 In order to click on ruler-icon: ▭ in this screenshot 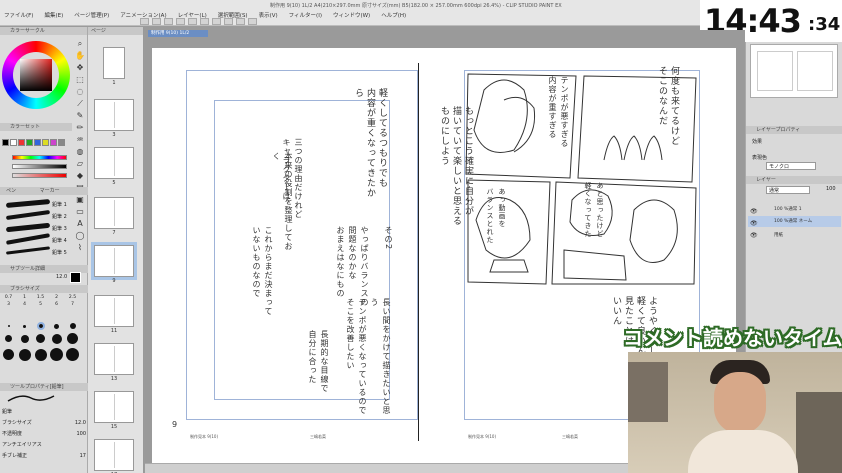, I will do `click(80, 211)`.